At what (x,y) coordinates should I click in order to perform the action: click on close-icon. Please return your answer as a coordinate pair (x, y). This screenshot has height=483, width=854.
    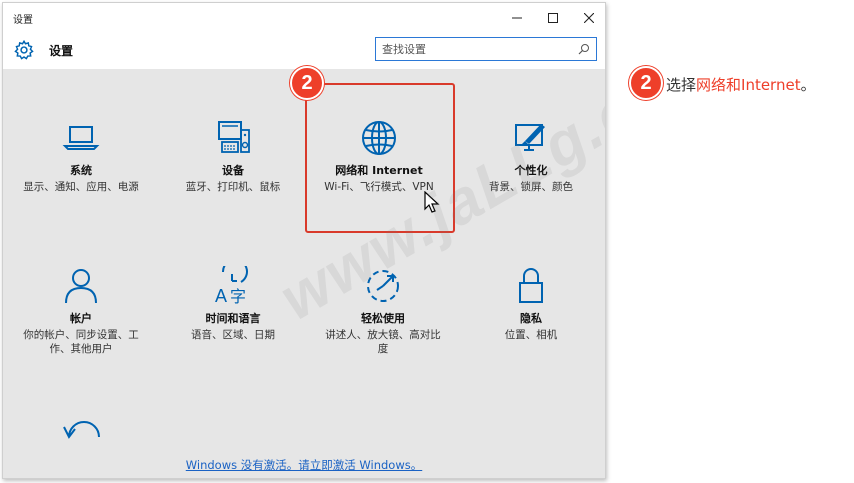
    Looking at the image, I should click on (589, 18).